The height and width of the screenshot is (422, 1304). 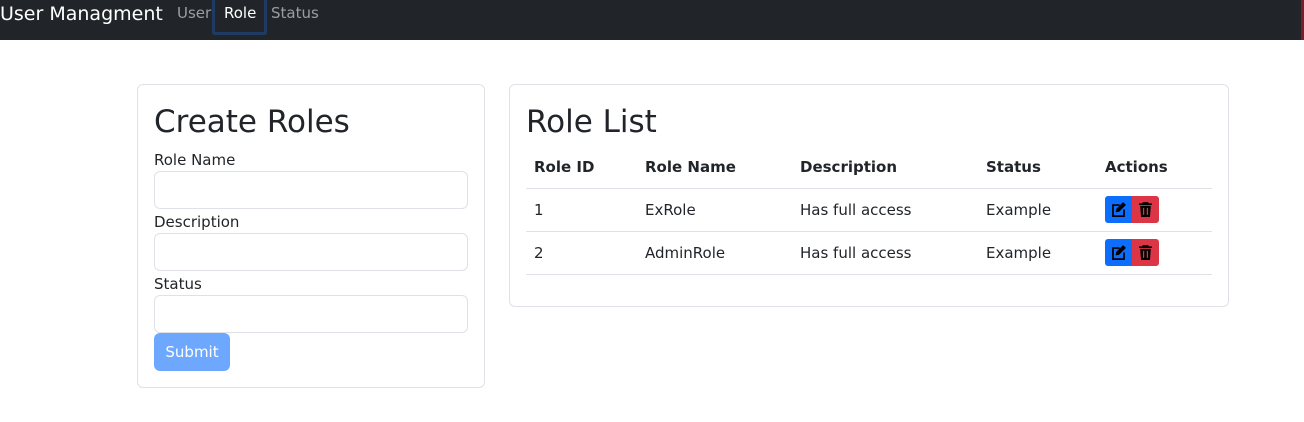 I want to click on navbar: User Managment User Role Status, so click(x=652, y=20).